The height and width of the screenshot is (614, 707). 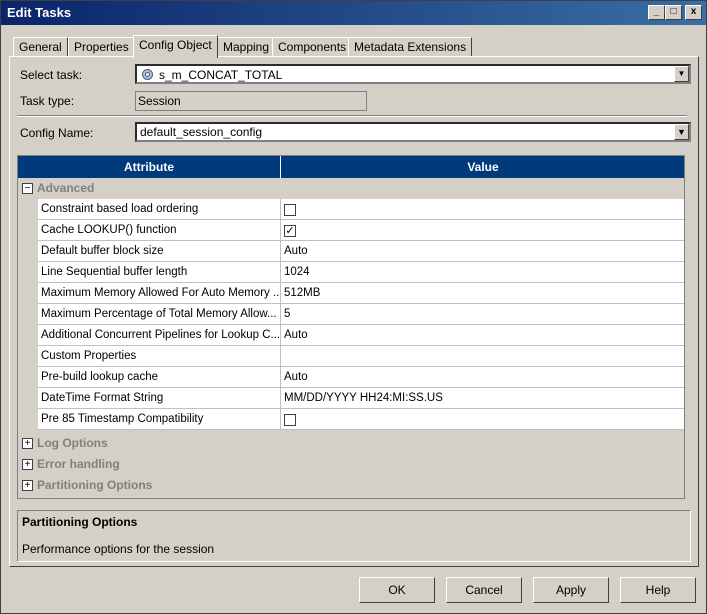 What do you see at coordinates (246, 47) in the screenshot?
I see `tab-mapping: Mapping` at bounding box center [246, 47].